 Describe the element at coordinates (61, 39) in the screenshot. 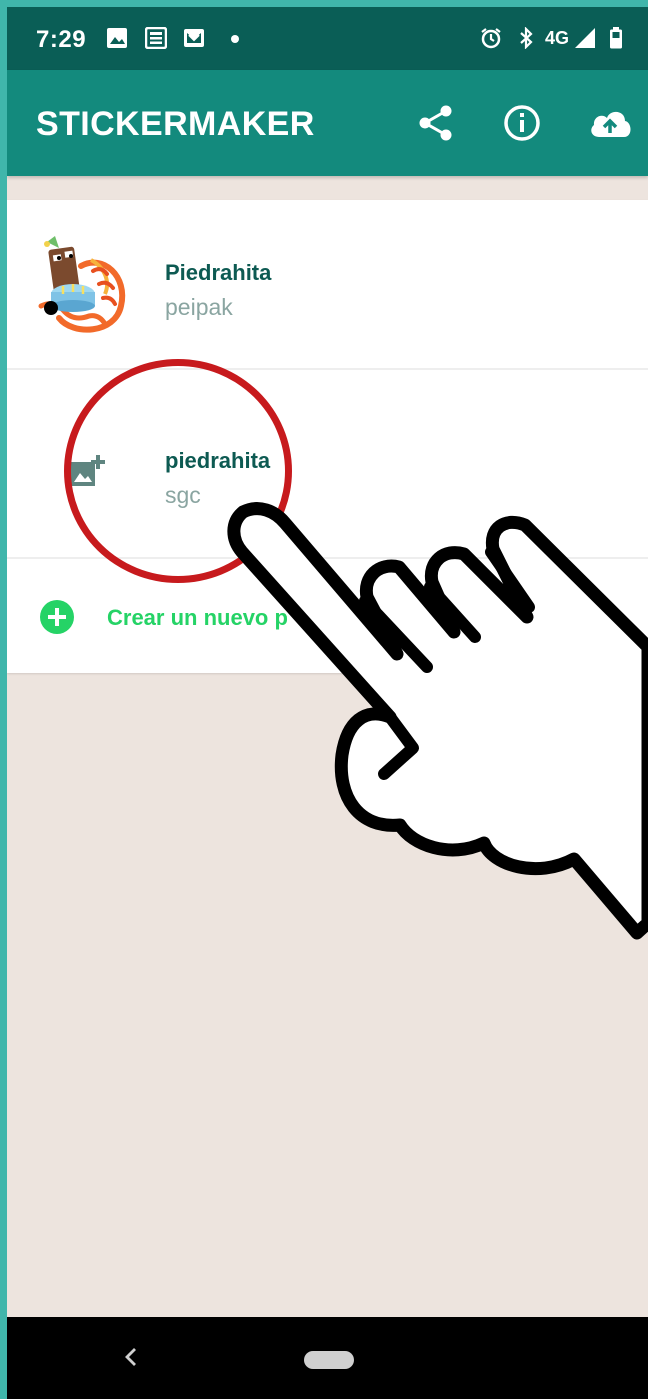

I see `status-time: 7:29` at that location.